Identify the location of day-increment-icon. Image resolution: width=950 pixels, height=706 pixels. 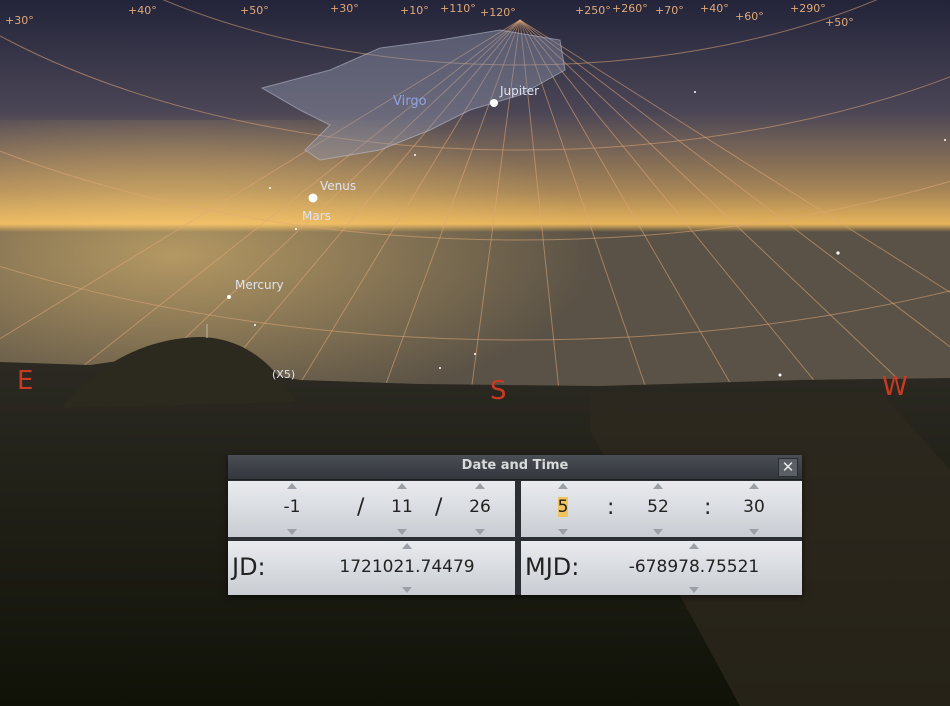
(480, 486).